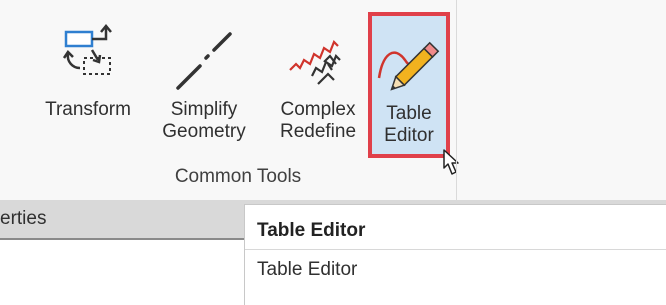  What do you see at coordinates (409, 124) in the screenshot?
I see `table-editor-label: Table Editor` at bounding box center [409, 124].